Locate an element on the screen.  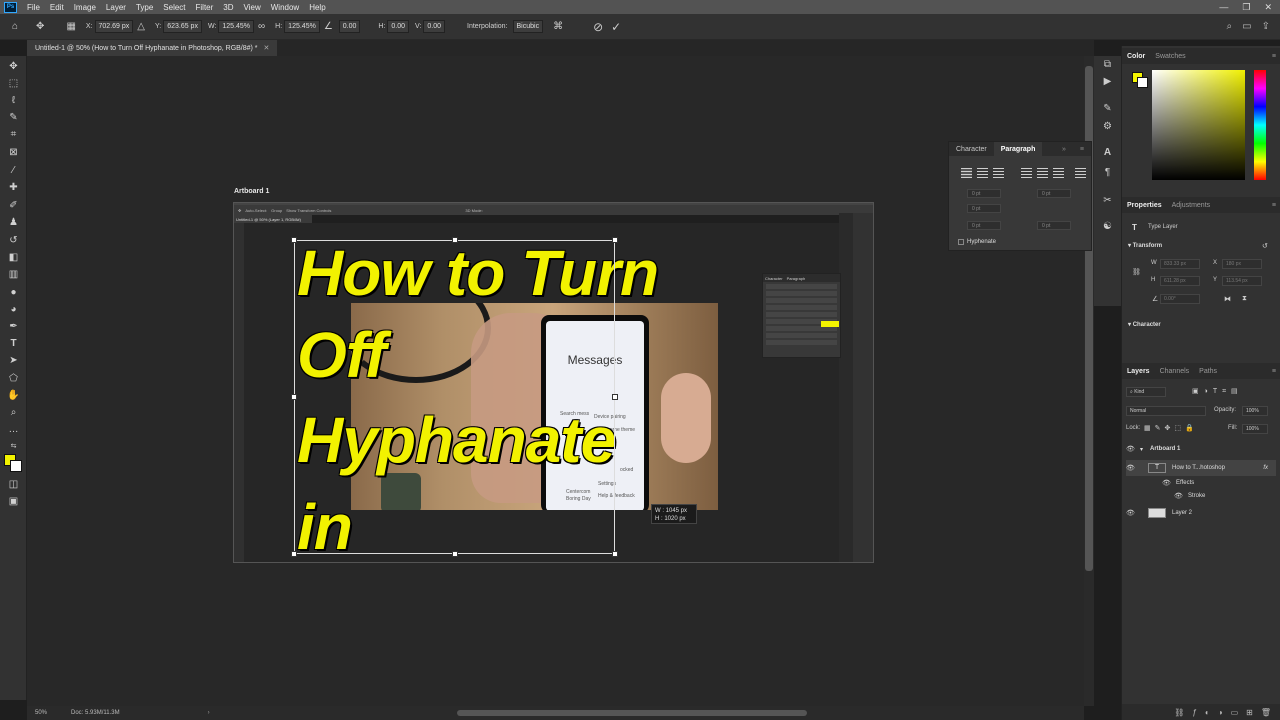
background-color-swatch is located at coordinates (16, 466).